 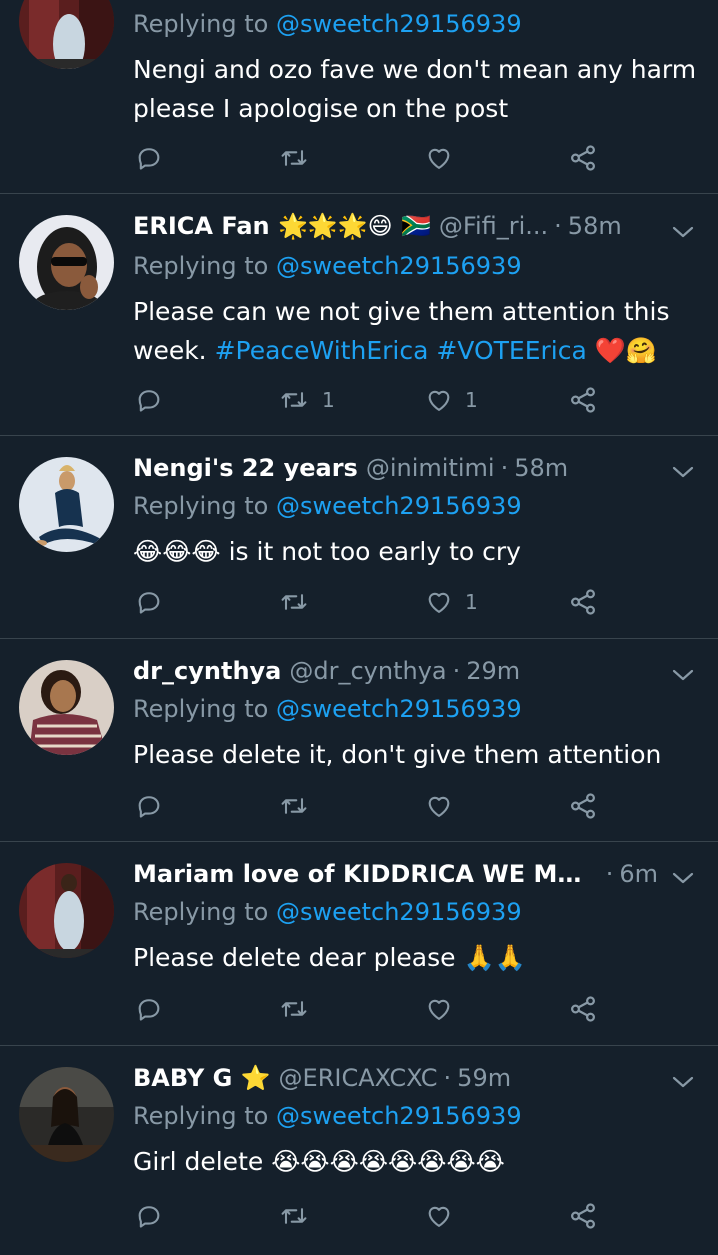 I want to click on like-count: 1, so click(x=471, y=602).